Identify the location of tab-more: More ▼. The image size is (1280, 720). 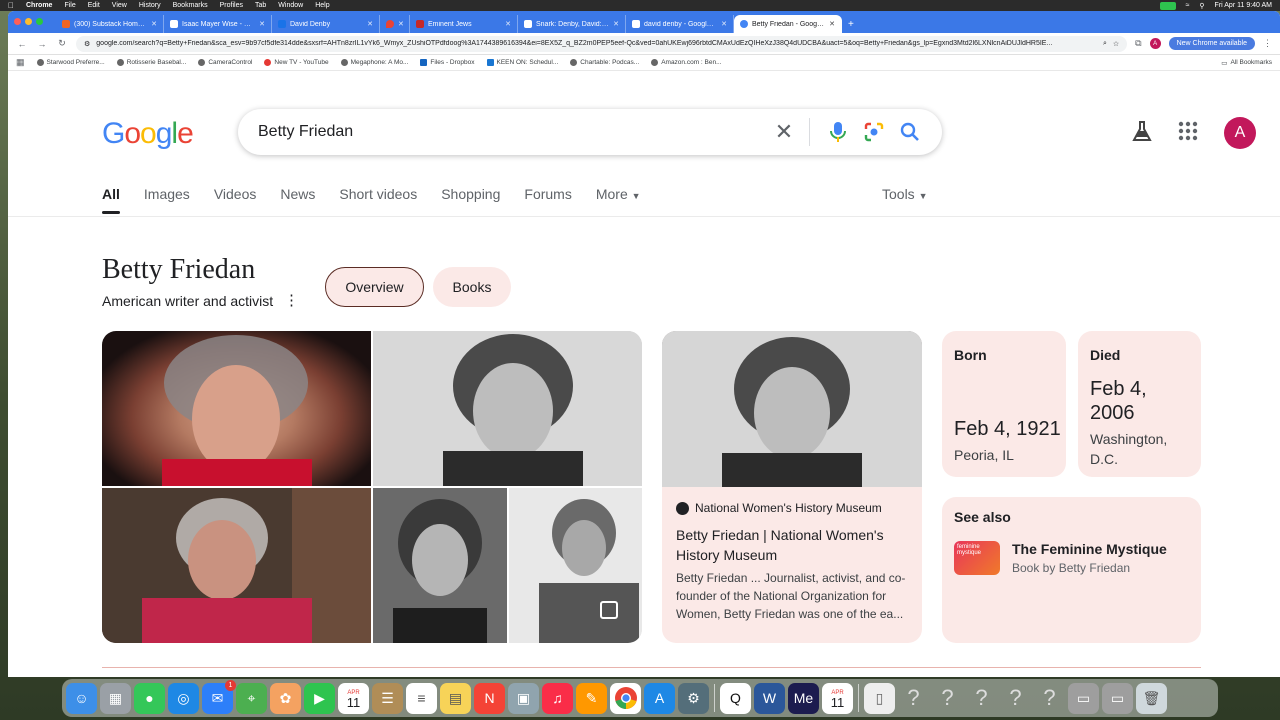
(618, 200).